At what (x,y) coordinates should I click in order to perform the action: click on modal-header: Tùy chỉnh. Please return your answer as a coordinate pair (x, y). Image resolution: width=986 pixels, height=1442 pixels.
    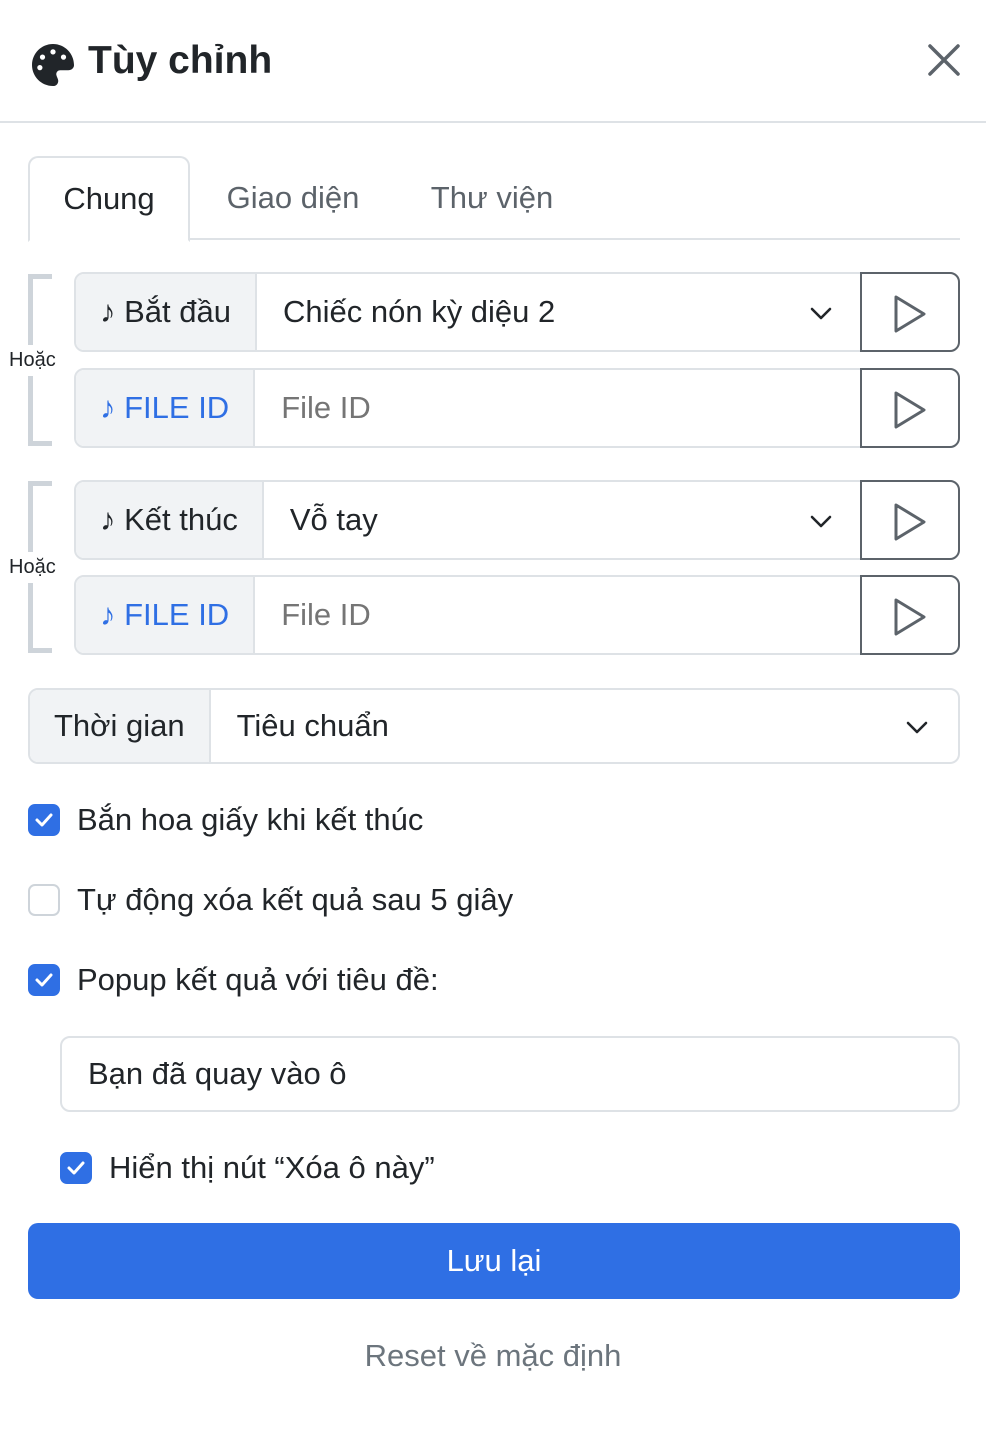
    Looking at the image, I should click on (493, 61).